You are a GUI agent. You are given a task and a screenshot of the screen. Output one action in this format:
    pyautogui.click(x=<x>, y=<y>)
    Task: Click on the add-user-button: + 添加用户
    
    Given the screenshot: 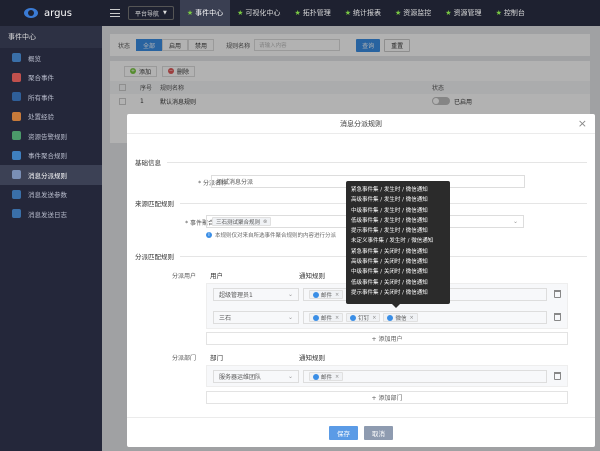 What is the action you would take?
    pyautogui.click(x=387, y=338)
    